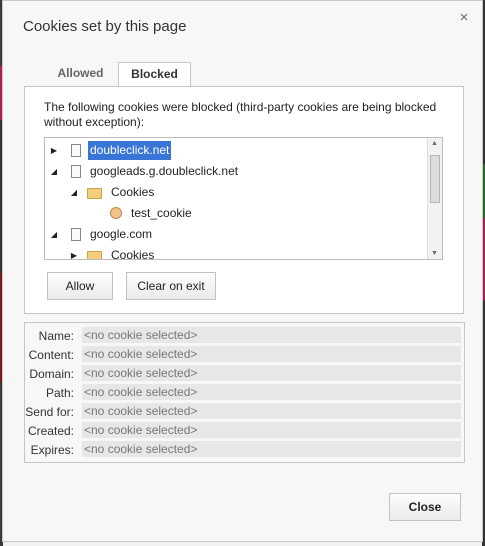  I want to click on detail-row-path: Path: <no cookie selected>, so click(244, 393).